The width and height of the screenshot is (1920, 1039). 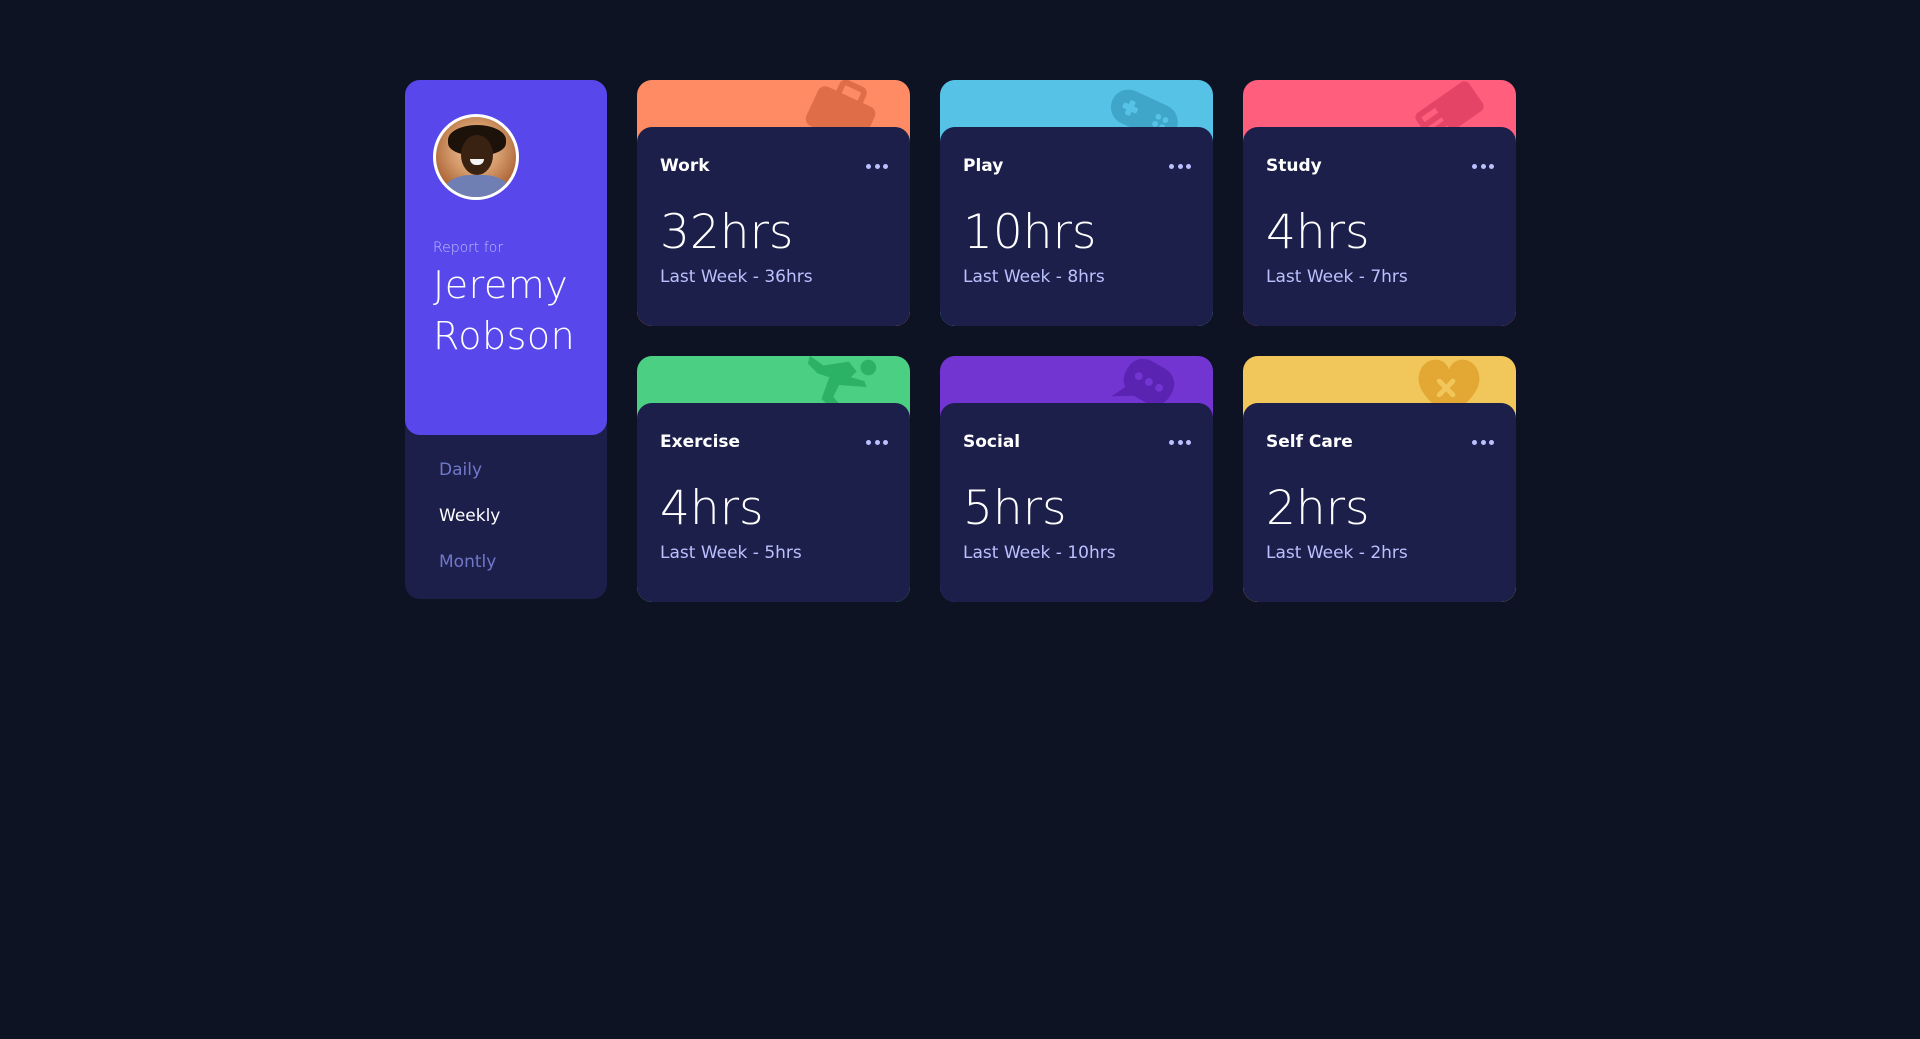 I want to click on user-first-name: Jeremy, so click(x=501, y=285).